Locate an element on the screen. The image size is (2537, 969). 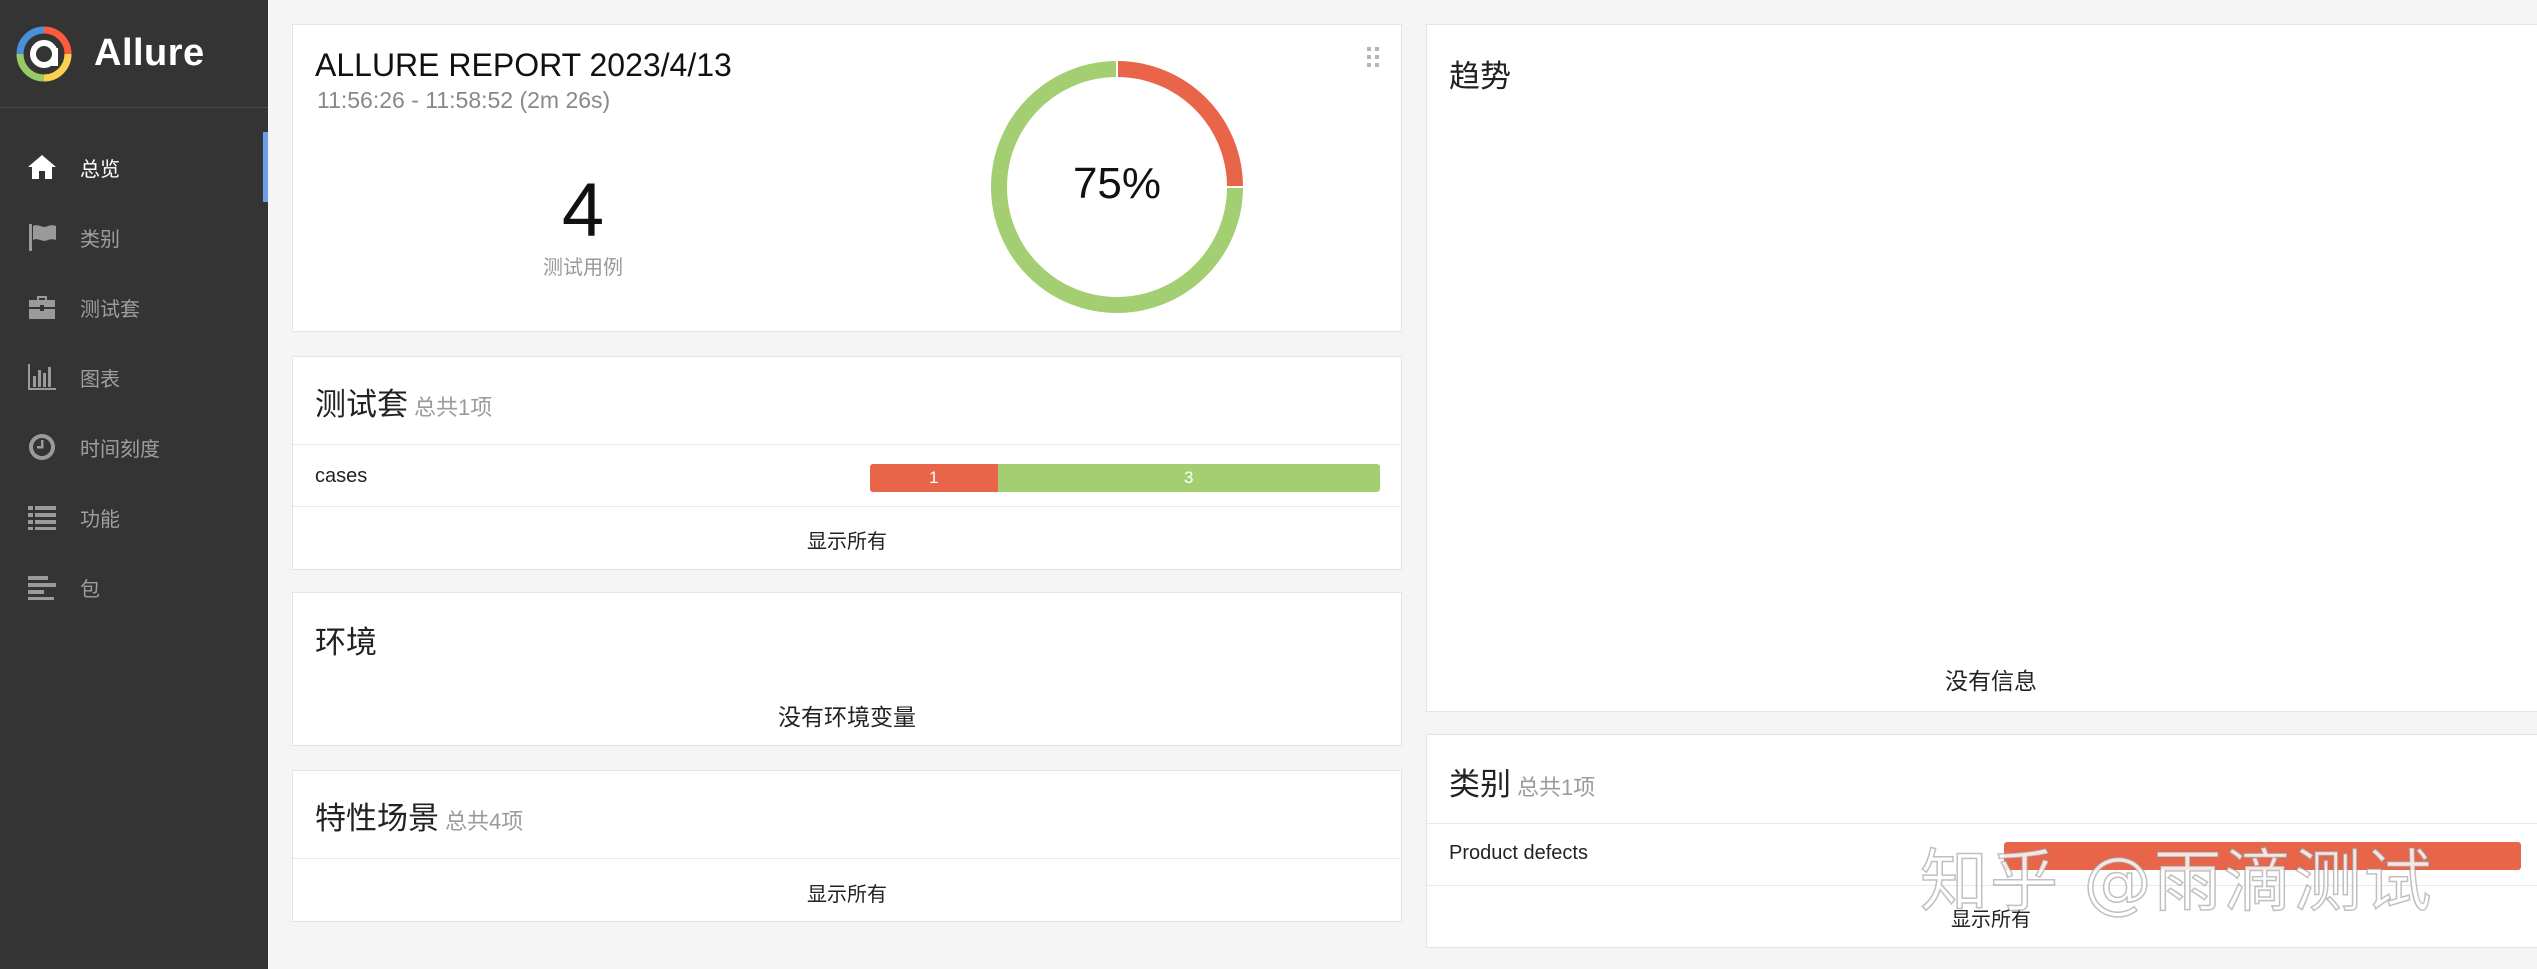
categories-title-text: 类别 is located at coordinates (1480, 784).